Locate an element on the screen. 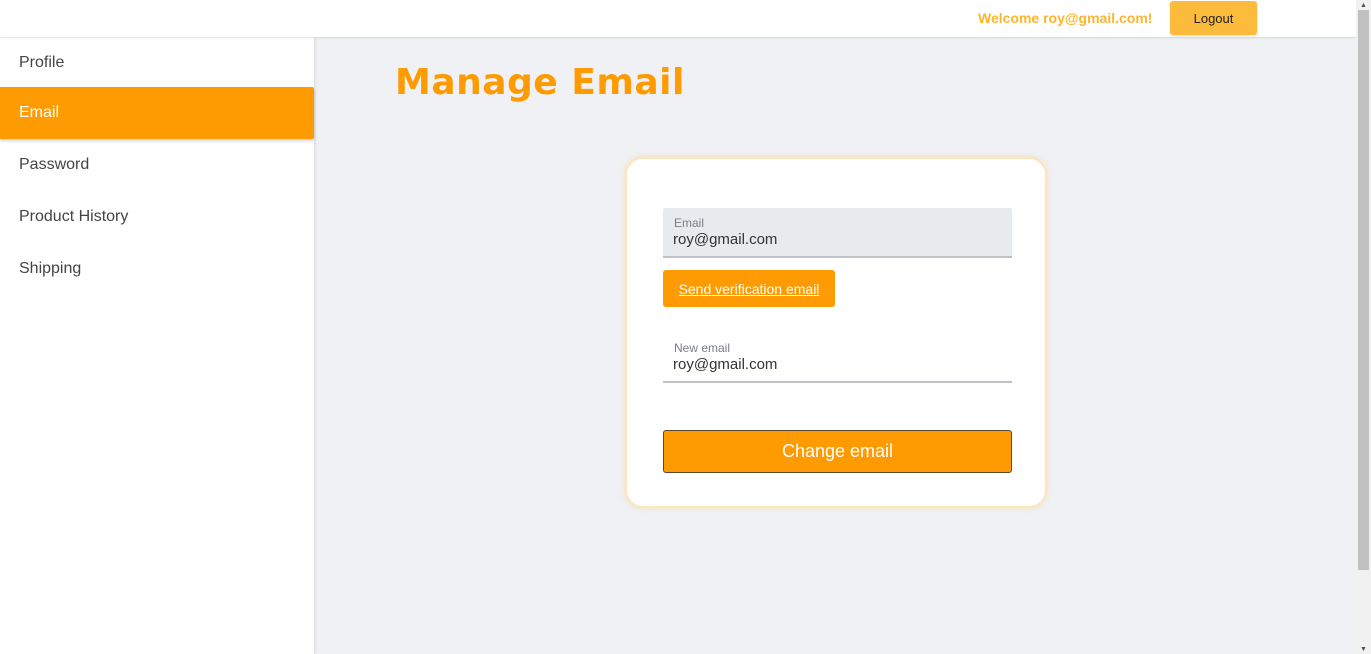 This screenshot has height=654, width=1371. email-input is located at coordinates (833, 239).